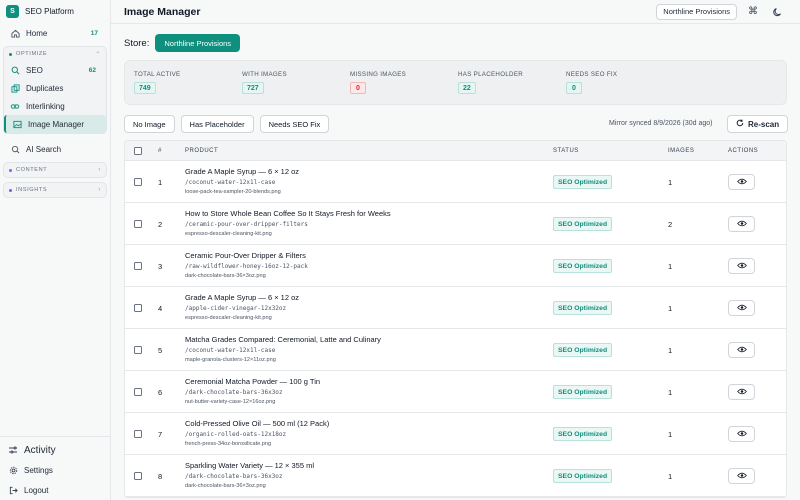 The image size is (800, 500). Describe the element at coordinates (236, 308) in the screenshot. I see `product-handle: /apple-cider-vinegar-12x32oz` at that location.